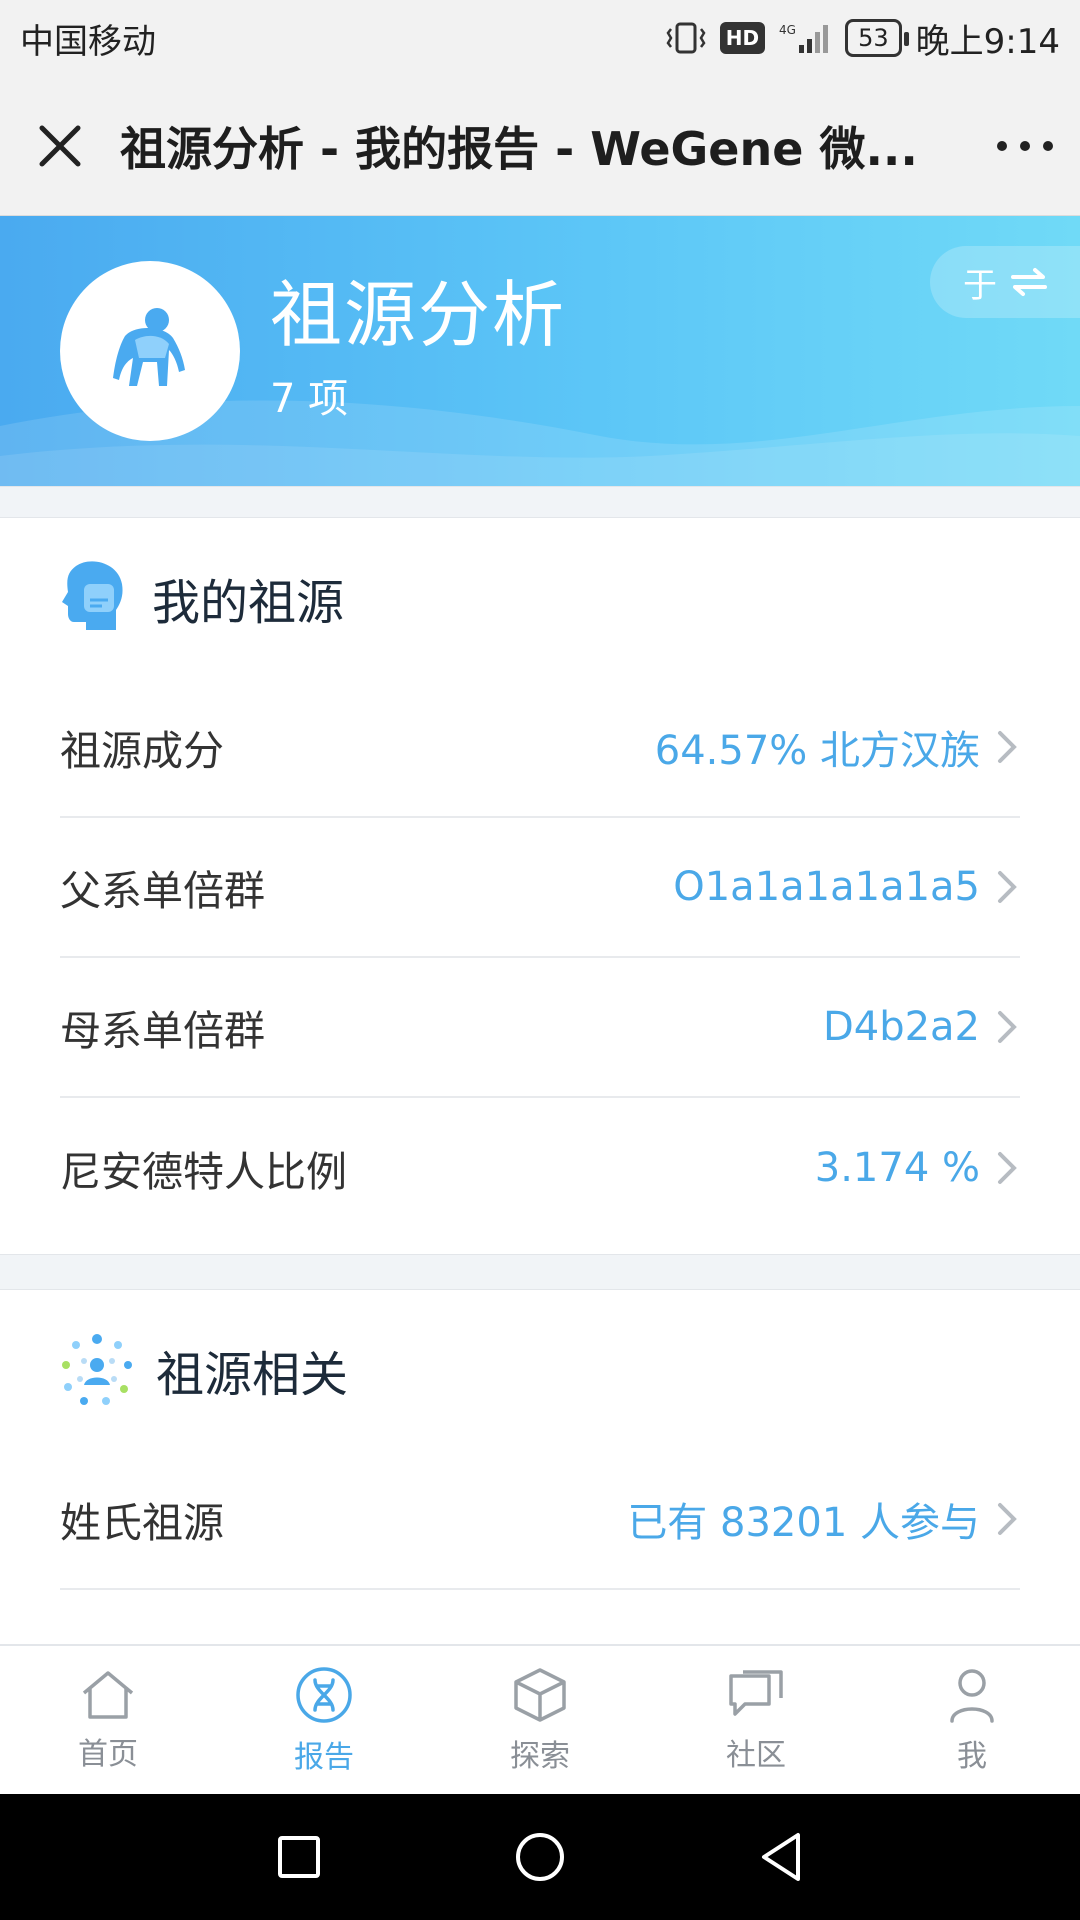  Describe the element at coordinates (805, 38) in the screenshot. I see `signal-icon: 4G` at that location.